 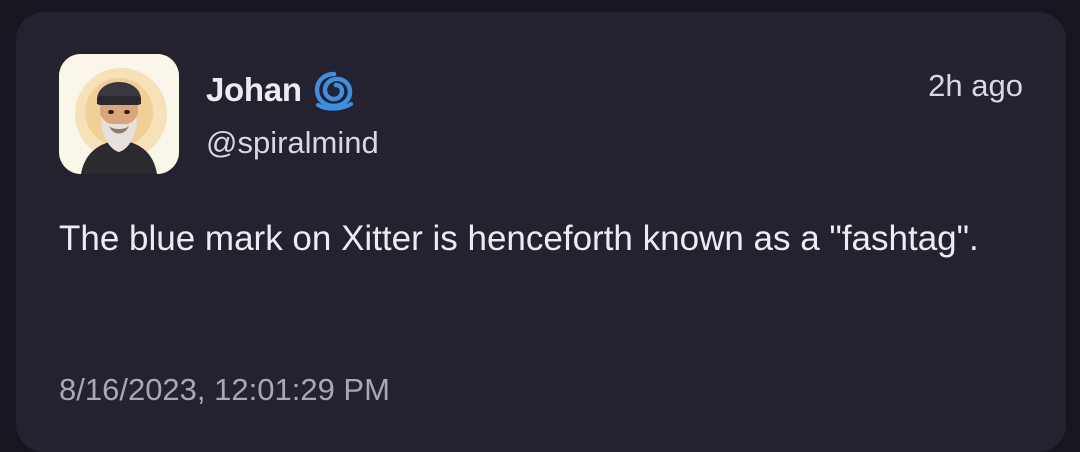 I want to click on author-name-row: Johan, so click(x=281, y=90).